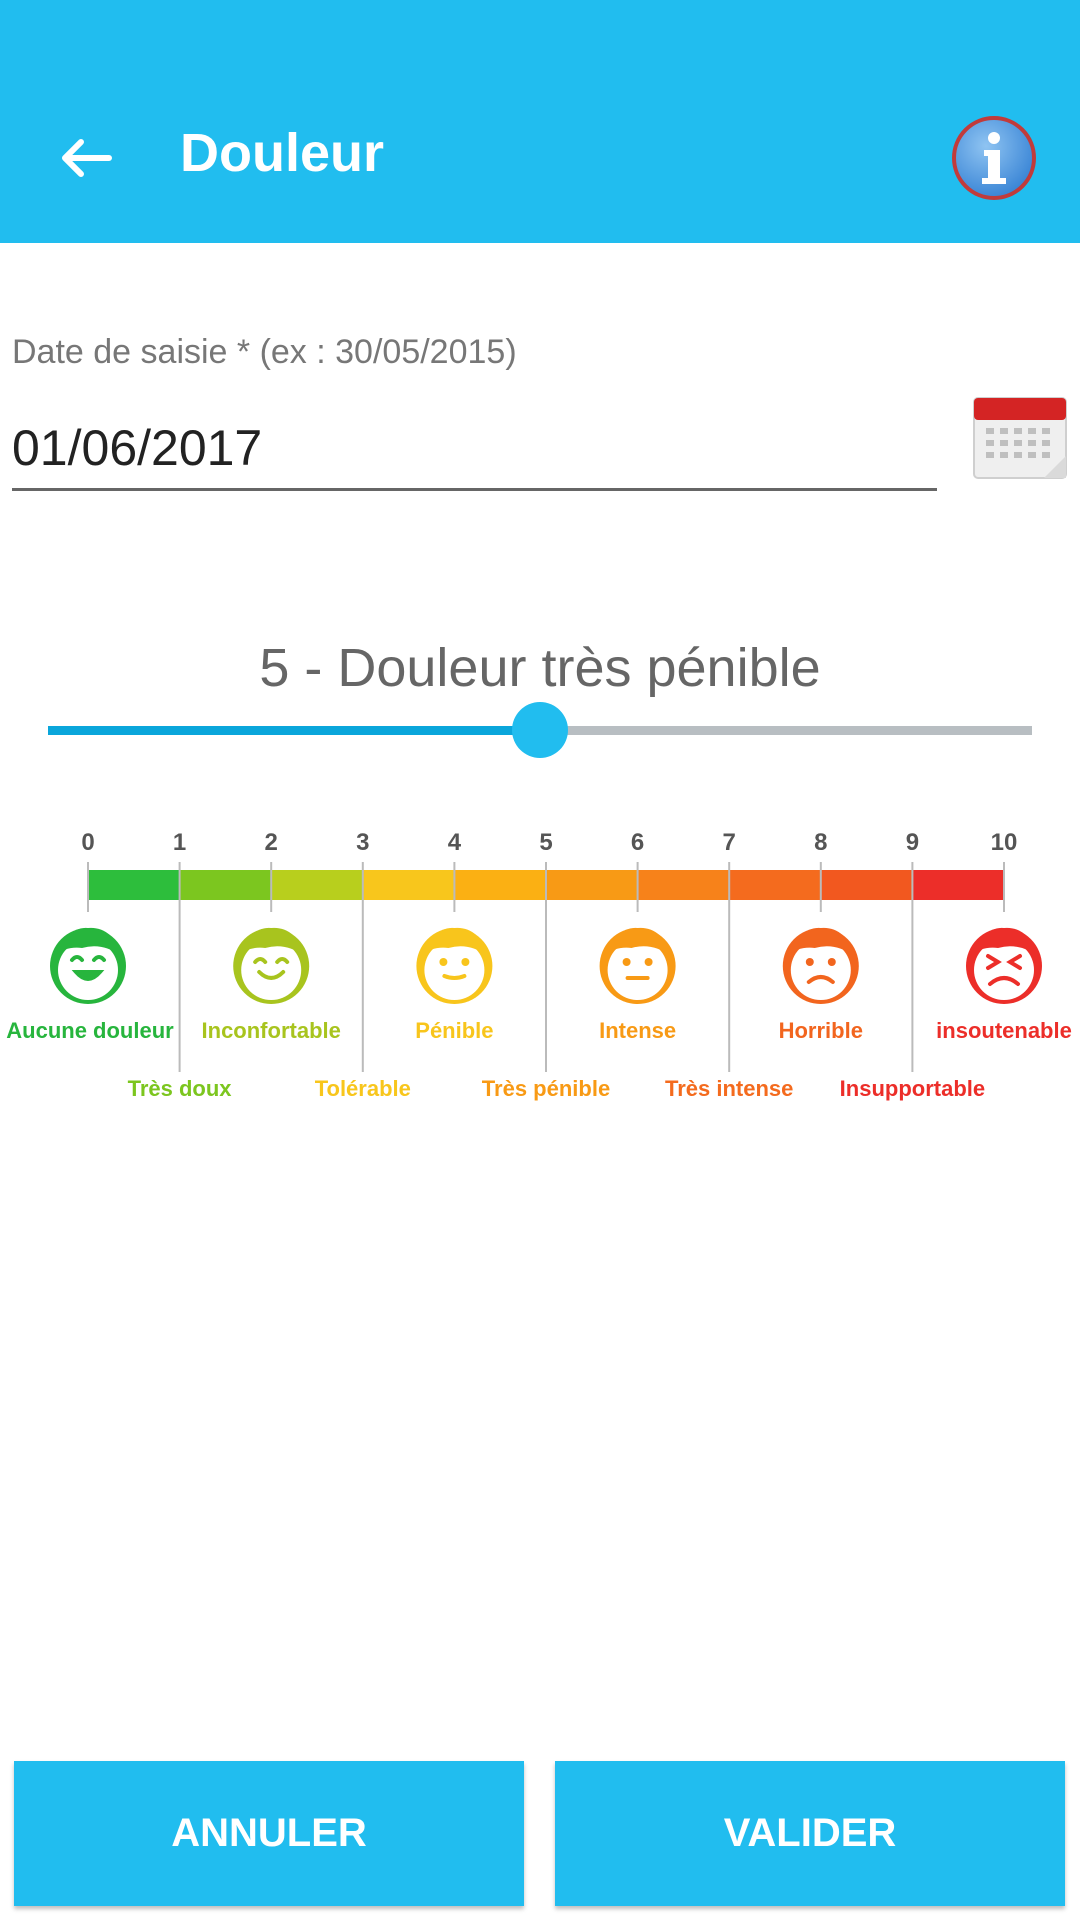 This screenshot has height=1920, width=1080. I want to click on scale-number: 6, so click(637, 842).